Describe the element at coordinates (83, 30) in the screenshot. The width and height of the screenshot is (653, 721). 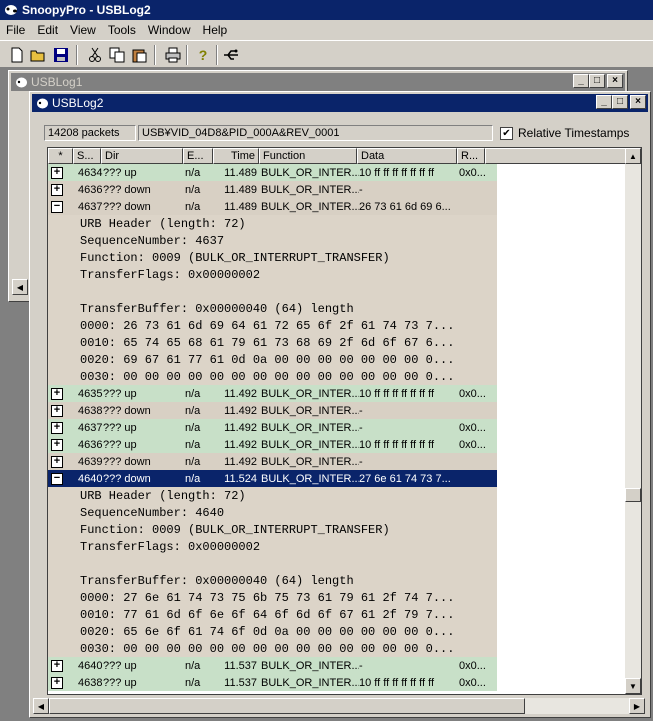
I see `menu-view: View` at that location.